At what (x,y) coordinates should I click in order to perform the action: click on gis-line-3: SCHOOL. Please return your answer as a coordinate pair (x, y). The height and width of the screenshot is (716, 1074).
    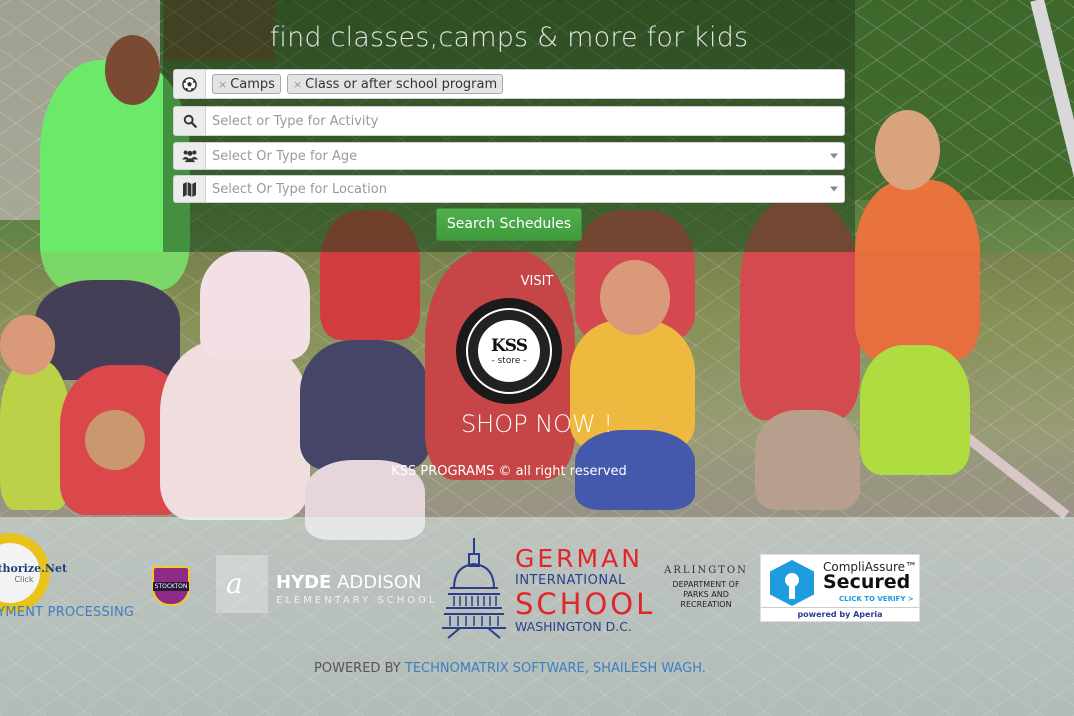
    Looking at the image, I should click on (585, 604).